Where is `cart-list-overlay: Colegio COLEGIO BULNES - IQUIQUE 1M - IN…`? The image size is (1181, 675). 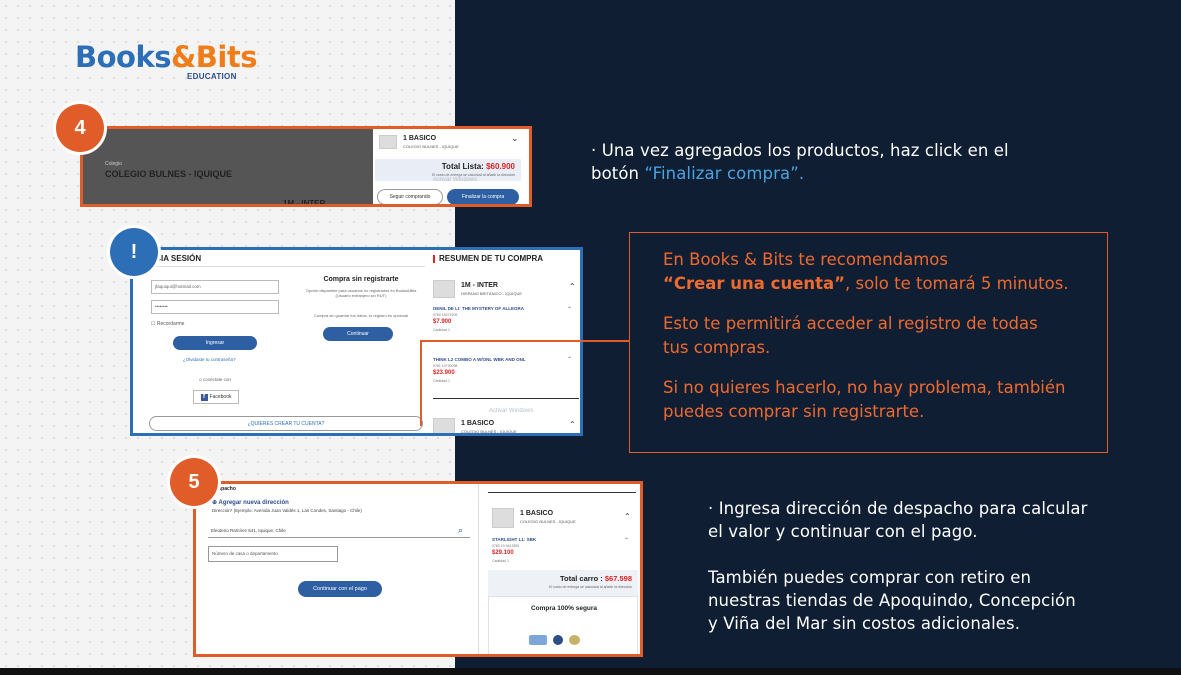
cart-list-overlay: Colegio COLEGIO BULNES - IQUIQUE 1M - IN… is located at coordinates (228, 168).